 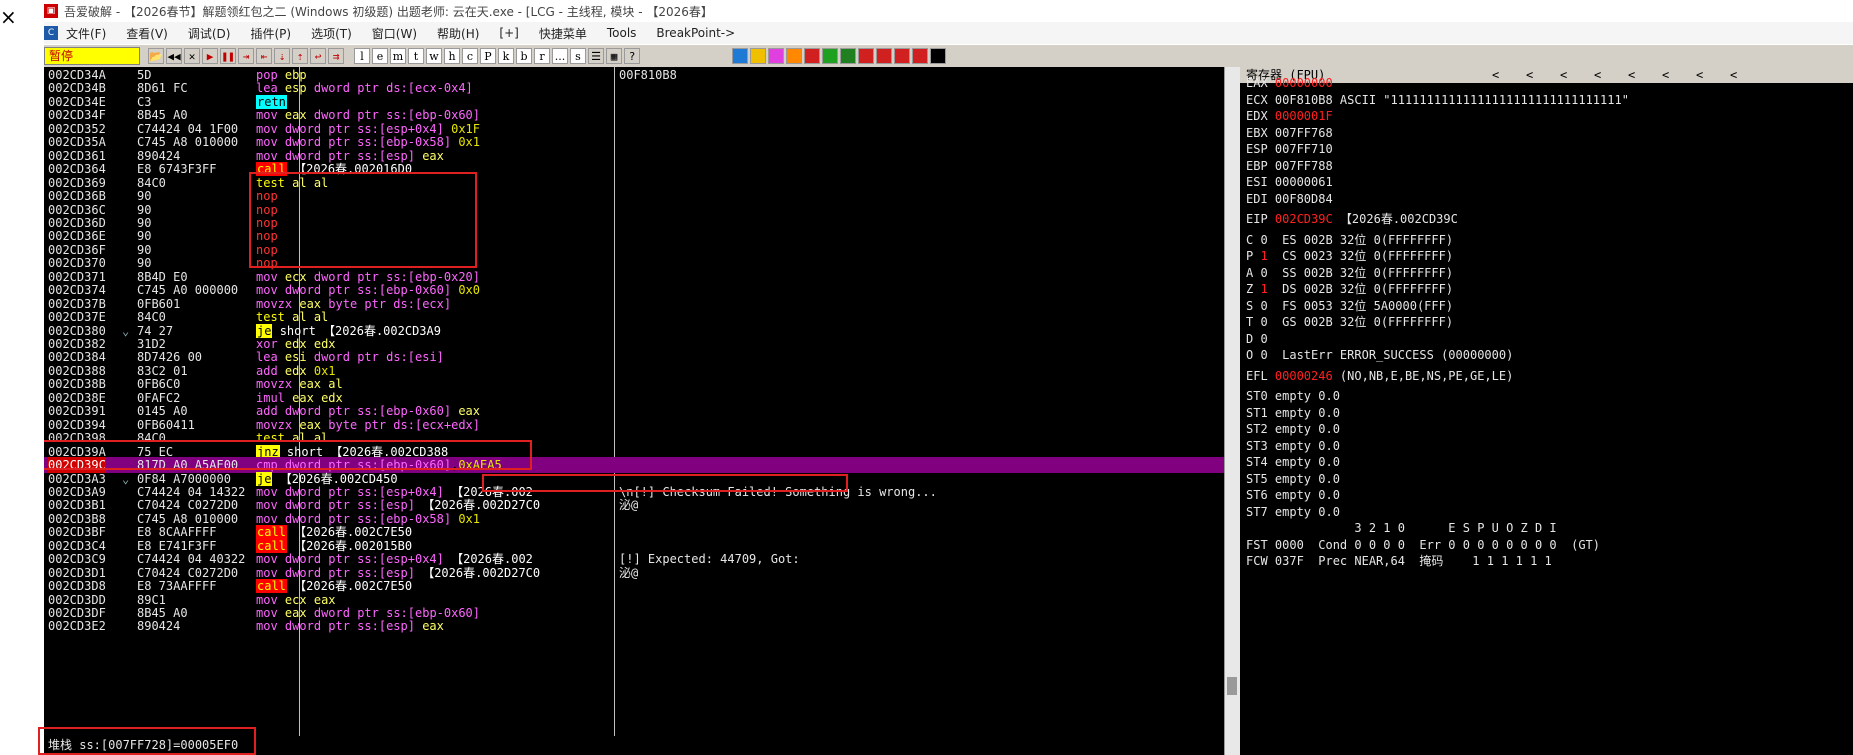 I want to click on register-line: A 0 SS 002B 32位 0(FFFFFFFF), so click(x=1349, y=273).